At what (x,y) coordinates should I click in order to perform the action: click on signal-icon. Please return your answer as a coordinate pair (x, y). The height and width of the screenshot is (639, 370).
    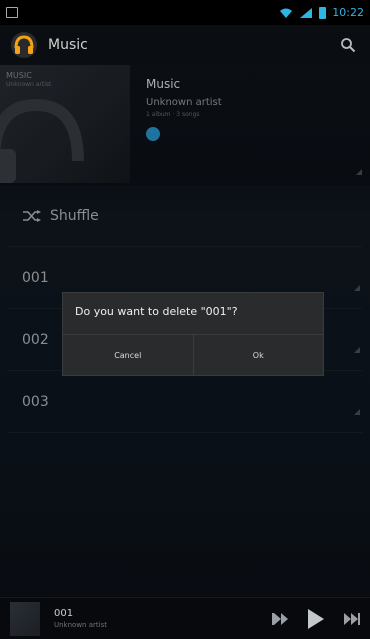
    Looking at the image, I should click on (306, 12).